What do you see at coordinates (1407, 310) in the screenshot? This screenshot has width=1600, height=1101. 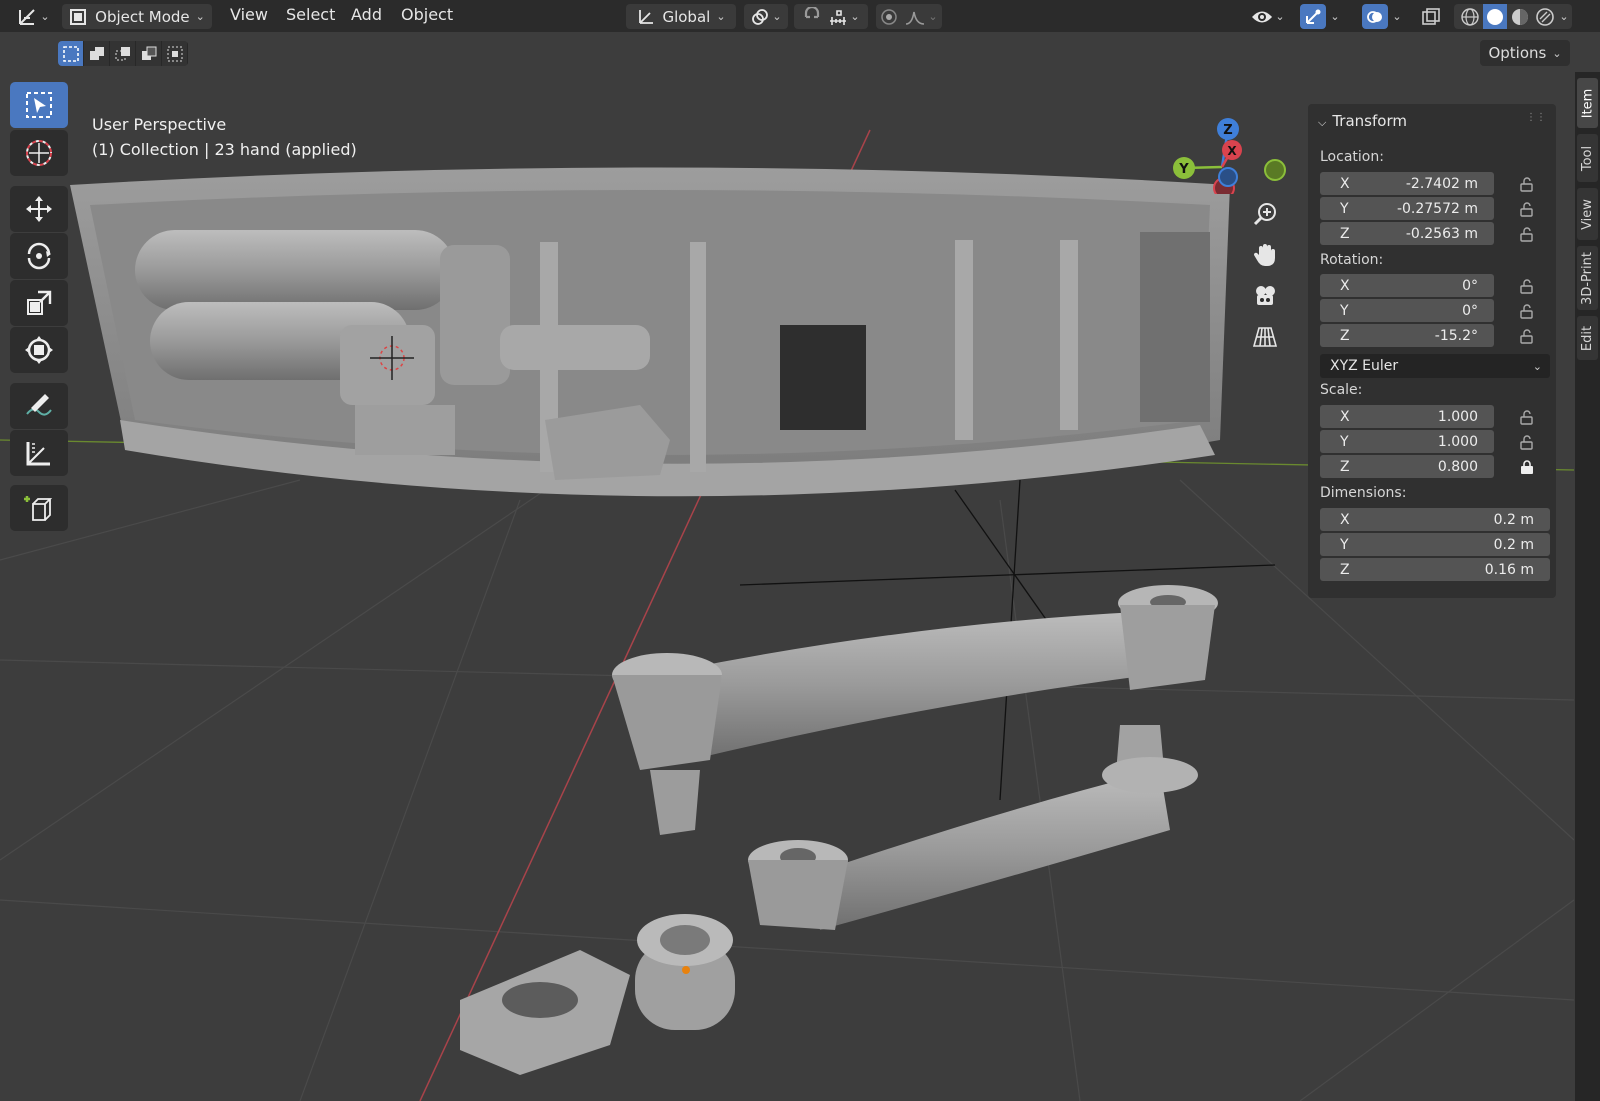 I see `rotation-y-field: Y 0°` at bounding box center [1407, 310].